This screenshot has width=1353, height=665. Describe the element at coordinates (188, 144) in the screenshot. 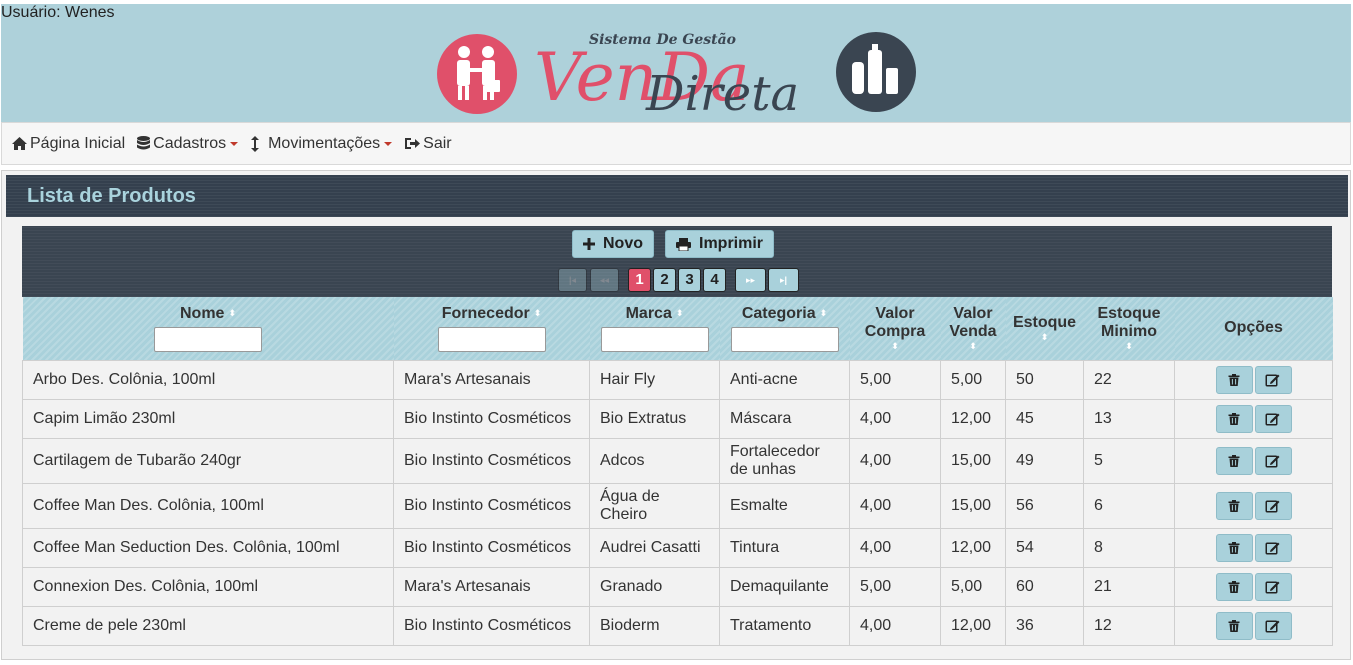

I see `nav-cadastros: Cadastros` at that location.